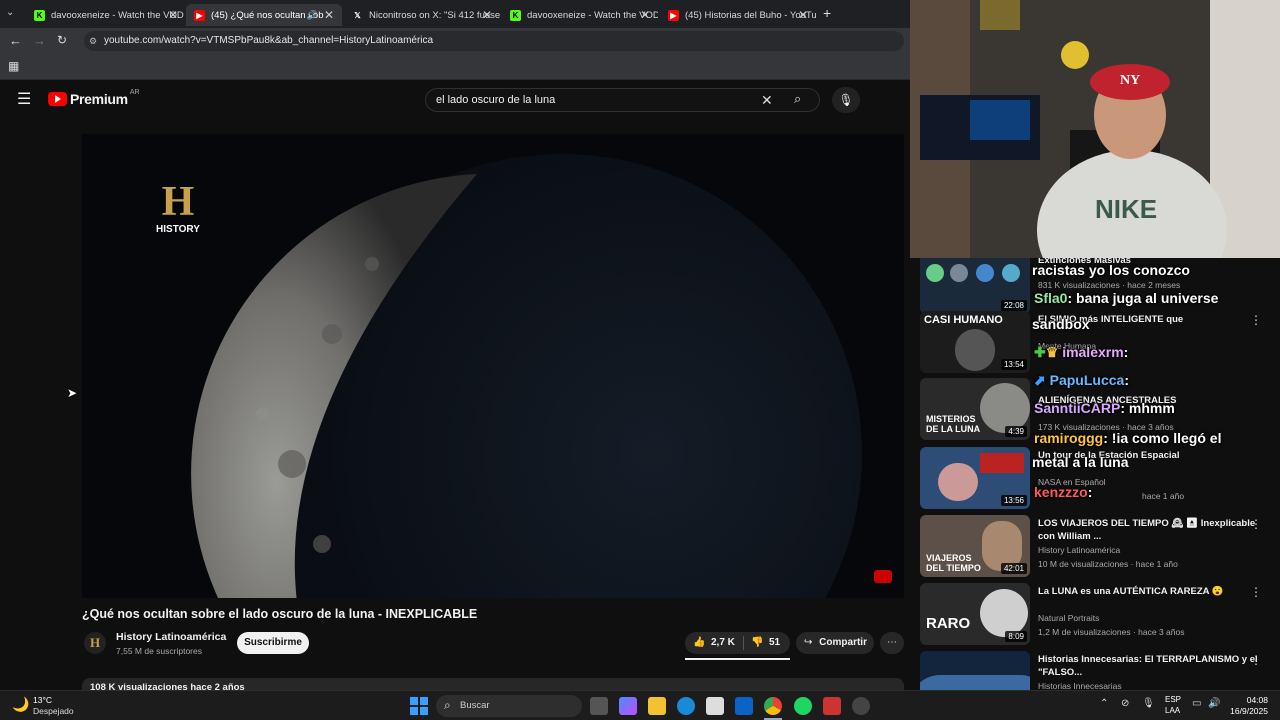 This screenshot has height=720, width=1280. I want to click on tab-list-icon: ⌄, so click(10, 12).